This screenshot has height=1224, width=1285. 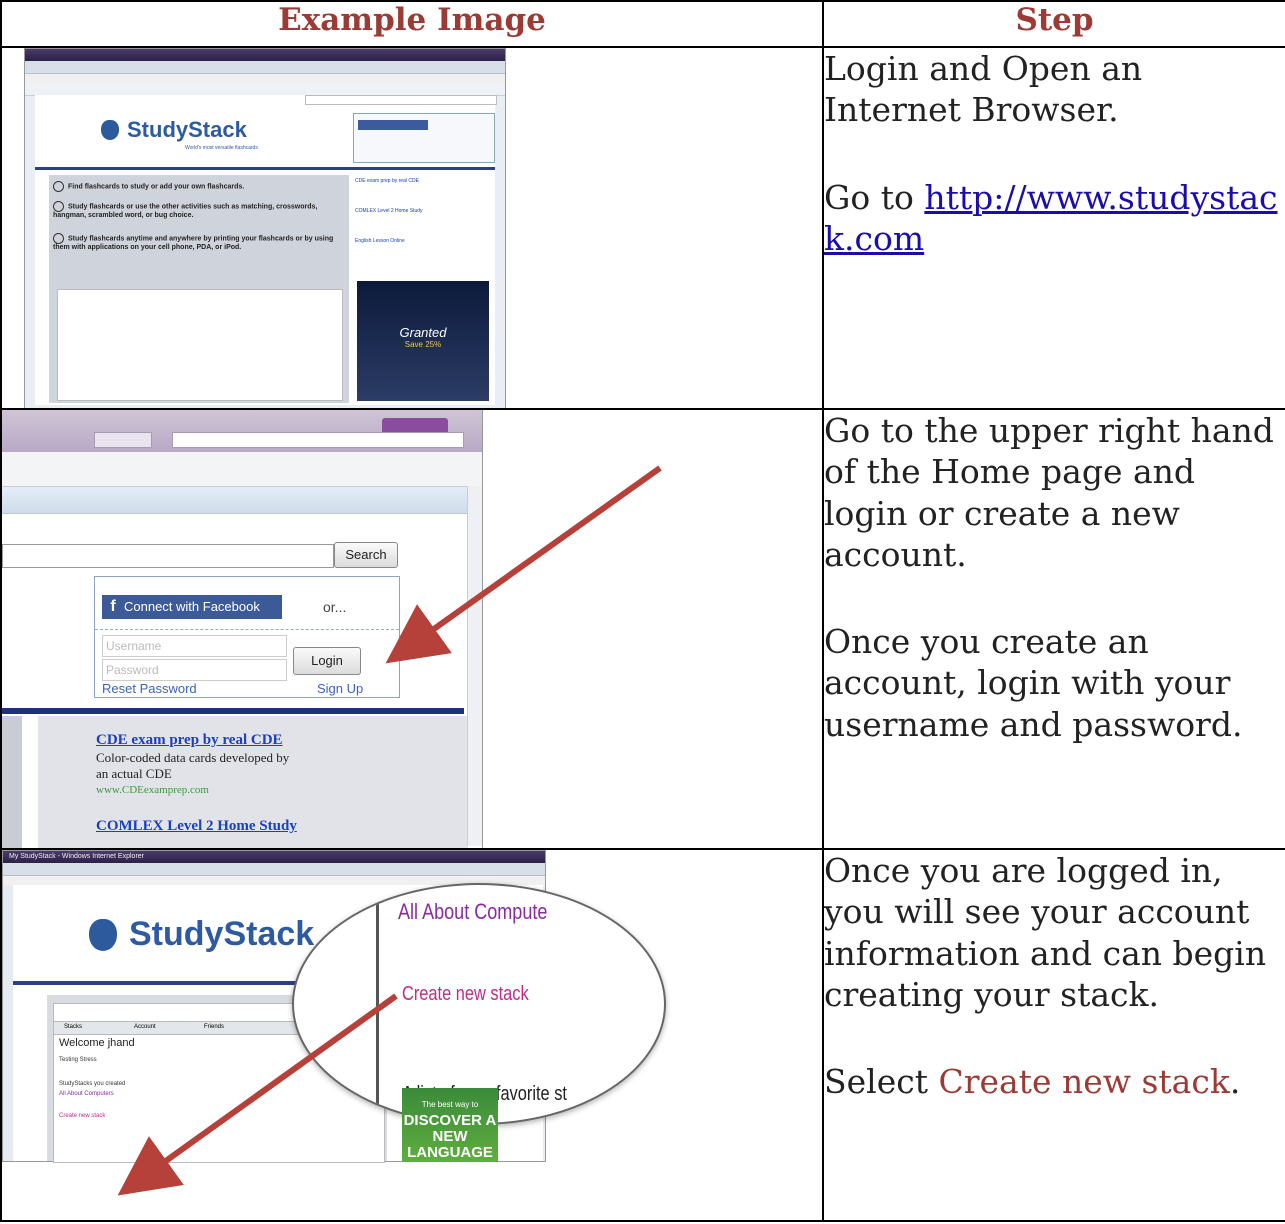 What do you see at coordinates (168, 556) in the screenshot?
I see `search-input` at bounding box center [168, 556].